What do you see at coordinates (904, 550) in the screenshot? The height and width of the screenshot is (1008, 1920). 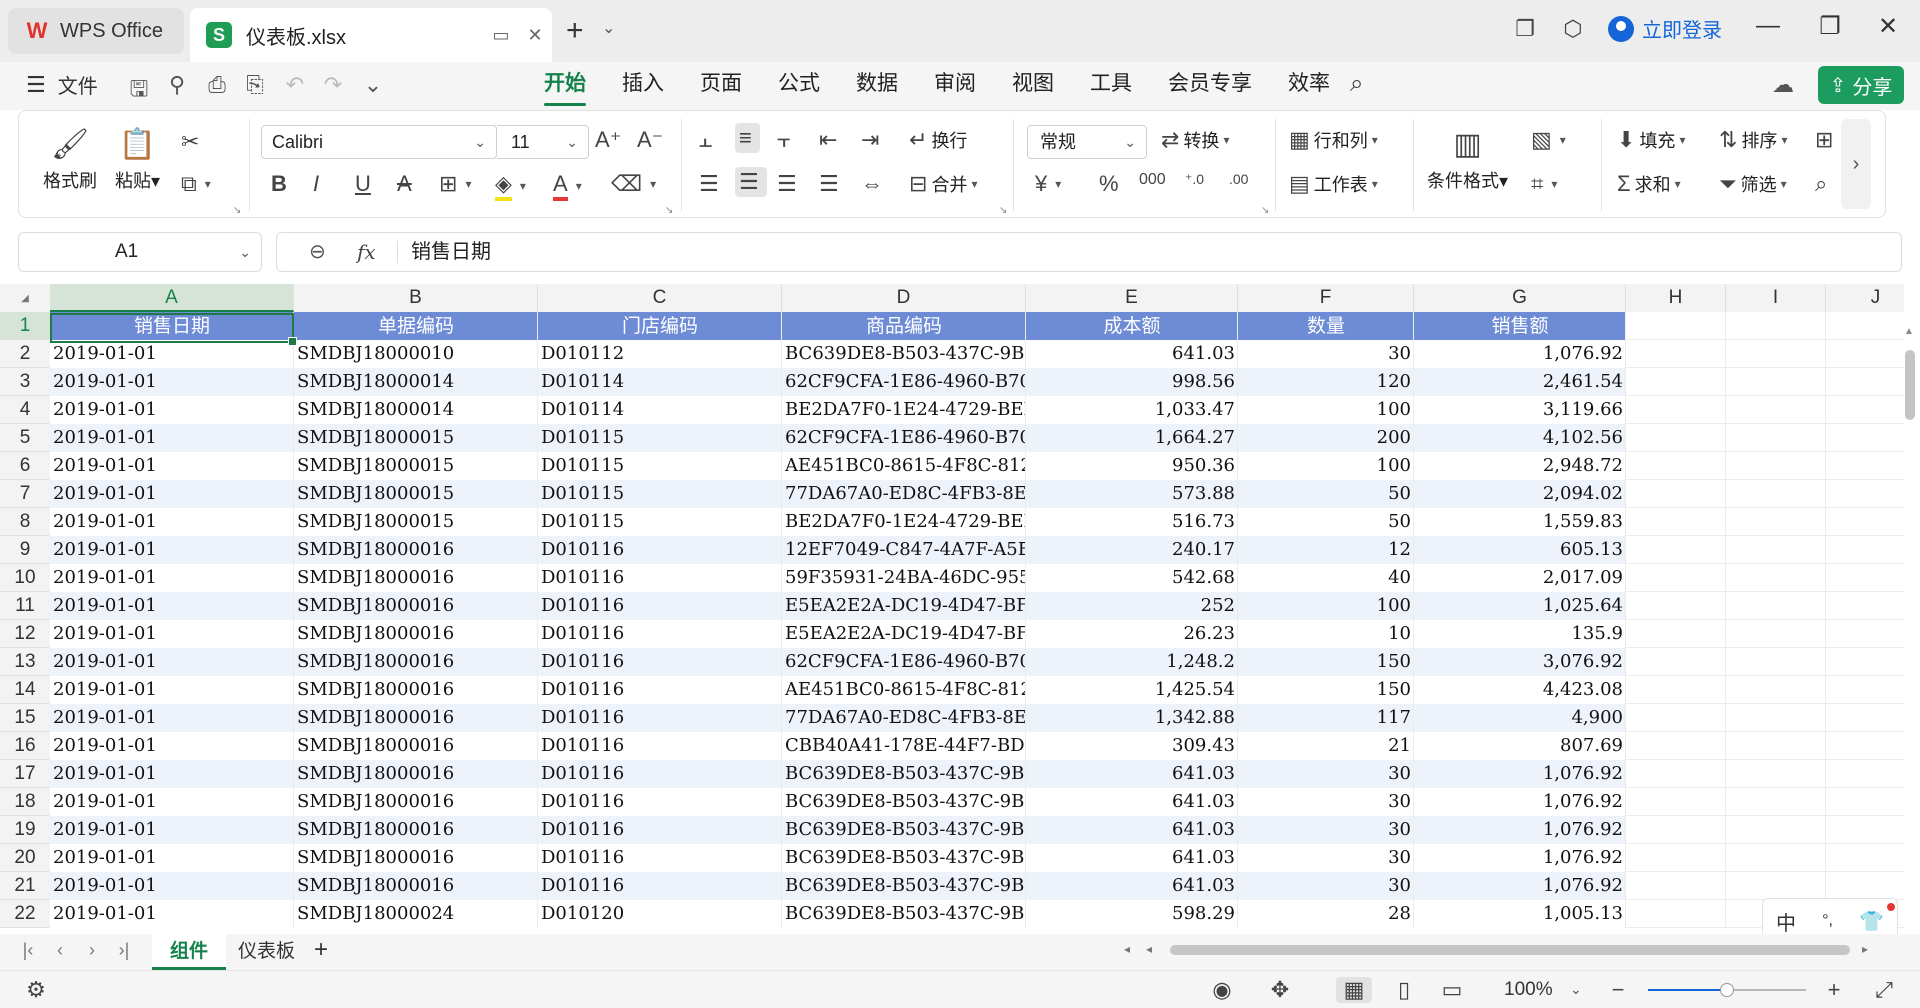 I see `cell: 12EF7049-C847-4A7F-A5E` at bounding box center [904, 550].